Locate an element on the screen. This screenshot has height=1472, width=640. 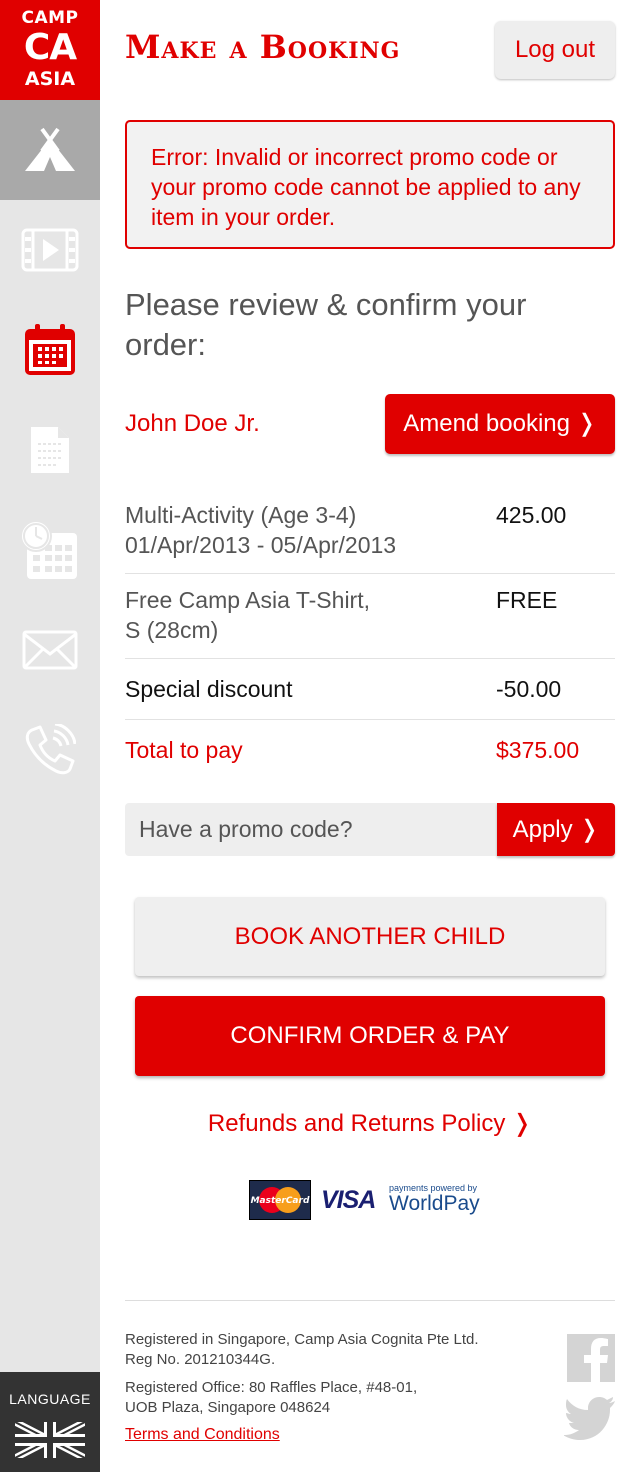
order-item-line1: Multi-Activity (Age 3-4) is located at coordinates (241, 515).